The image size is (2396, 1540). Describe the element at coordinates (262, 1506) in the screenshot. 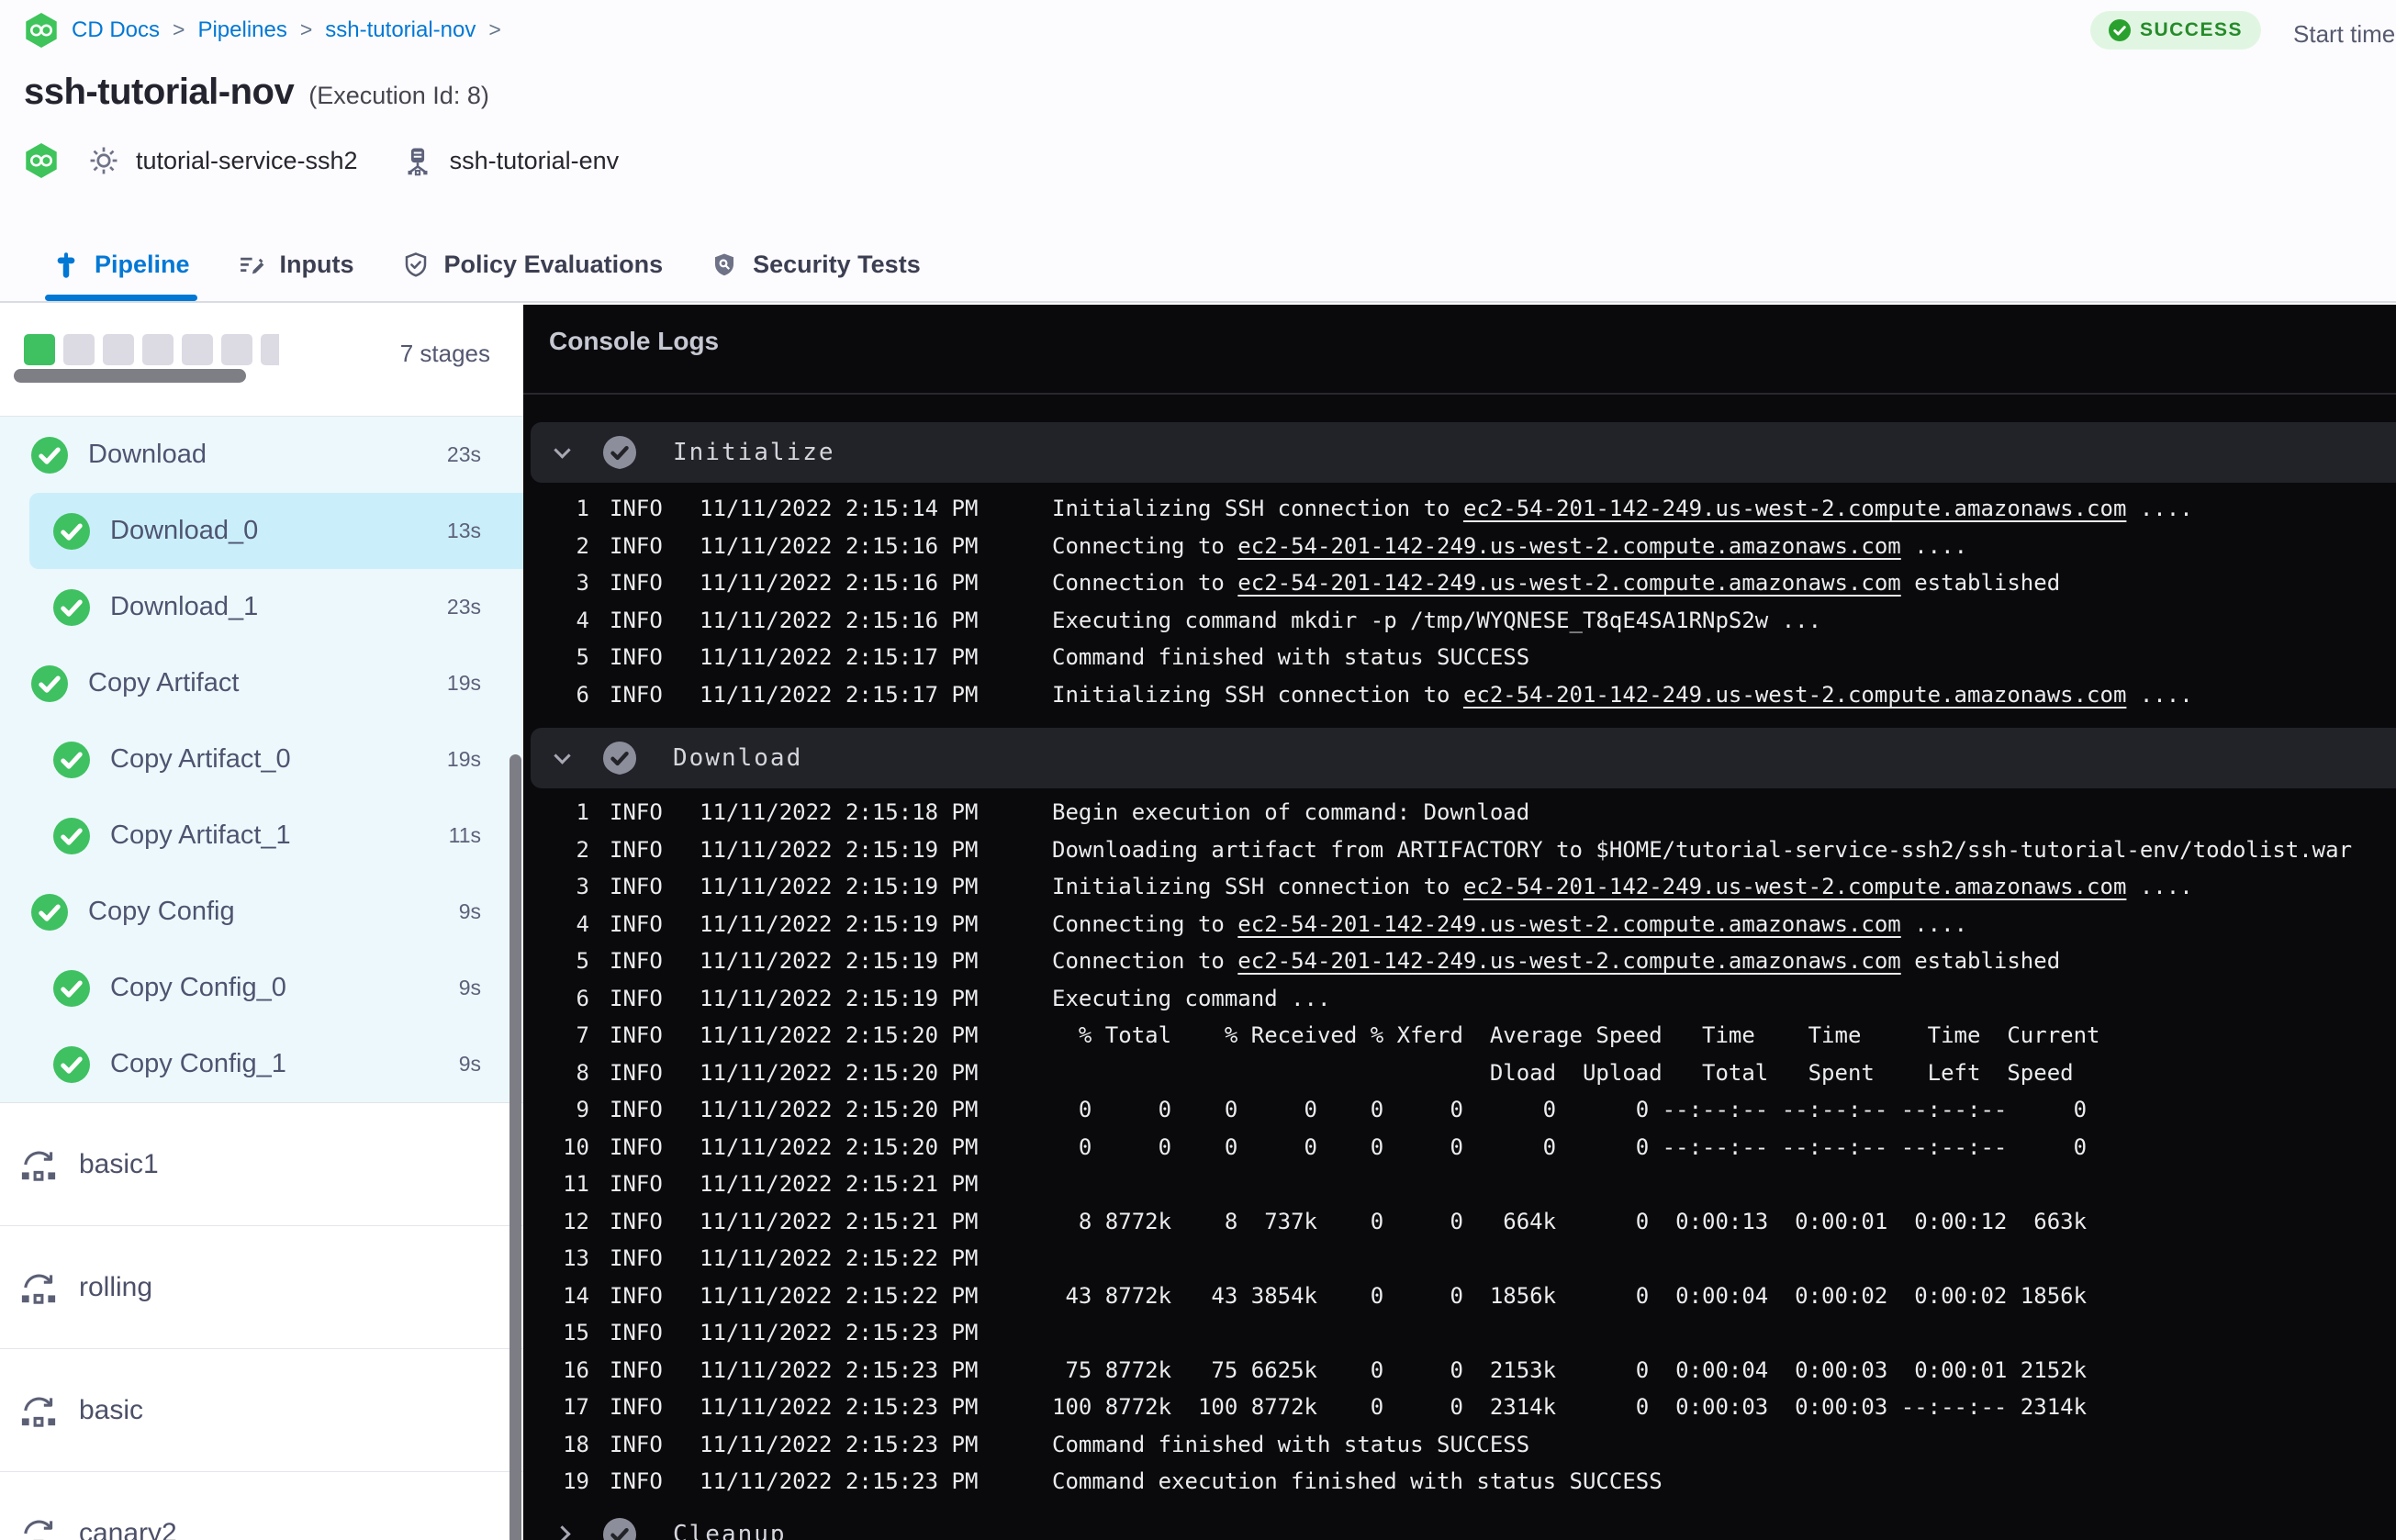

I see `pipeline-item-canary2: canary2` at that location.